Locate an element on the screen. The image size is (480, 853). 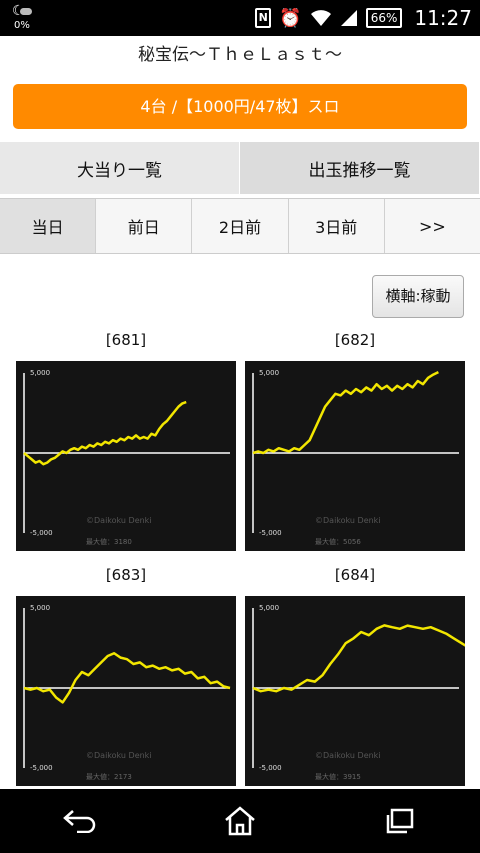
tab-2-days-ago: 2日前 is located at coordinates (240, 226).